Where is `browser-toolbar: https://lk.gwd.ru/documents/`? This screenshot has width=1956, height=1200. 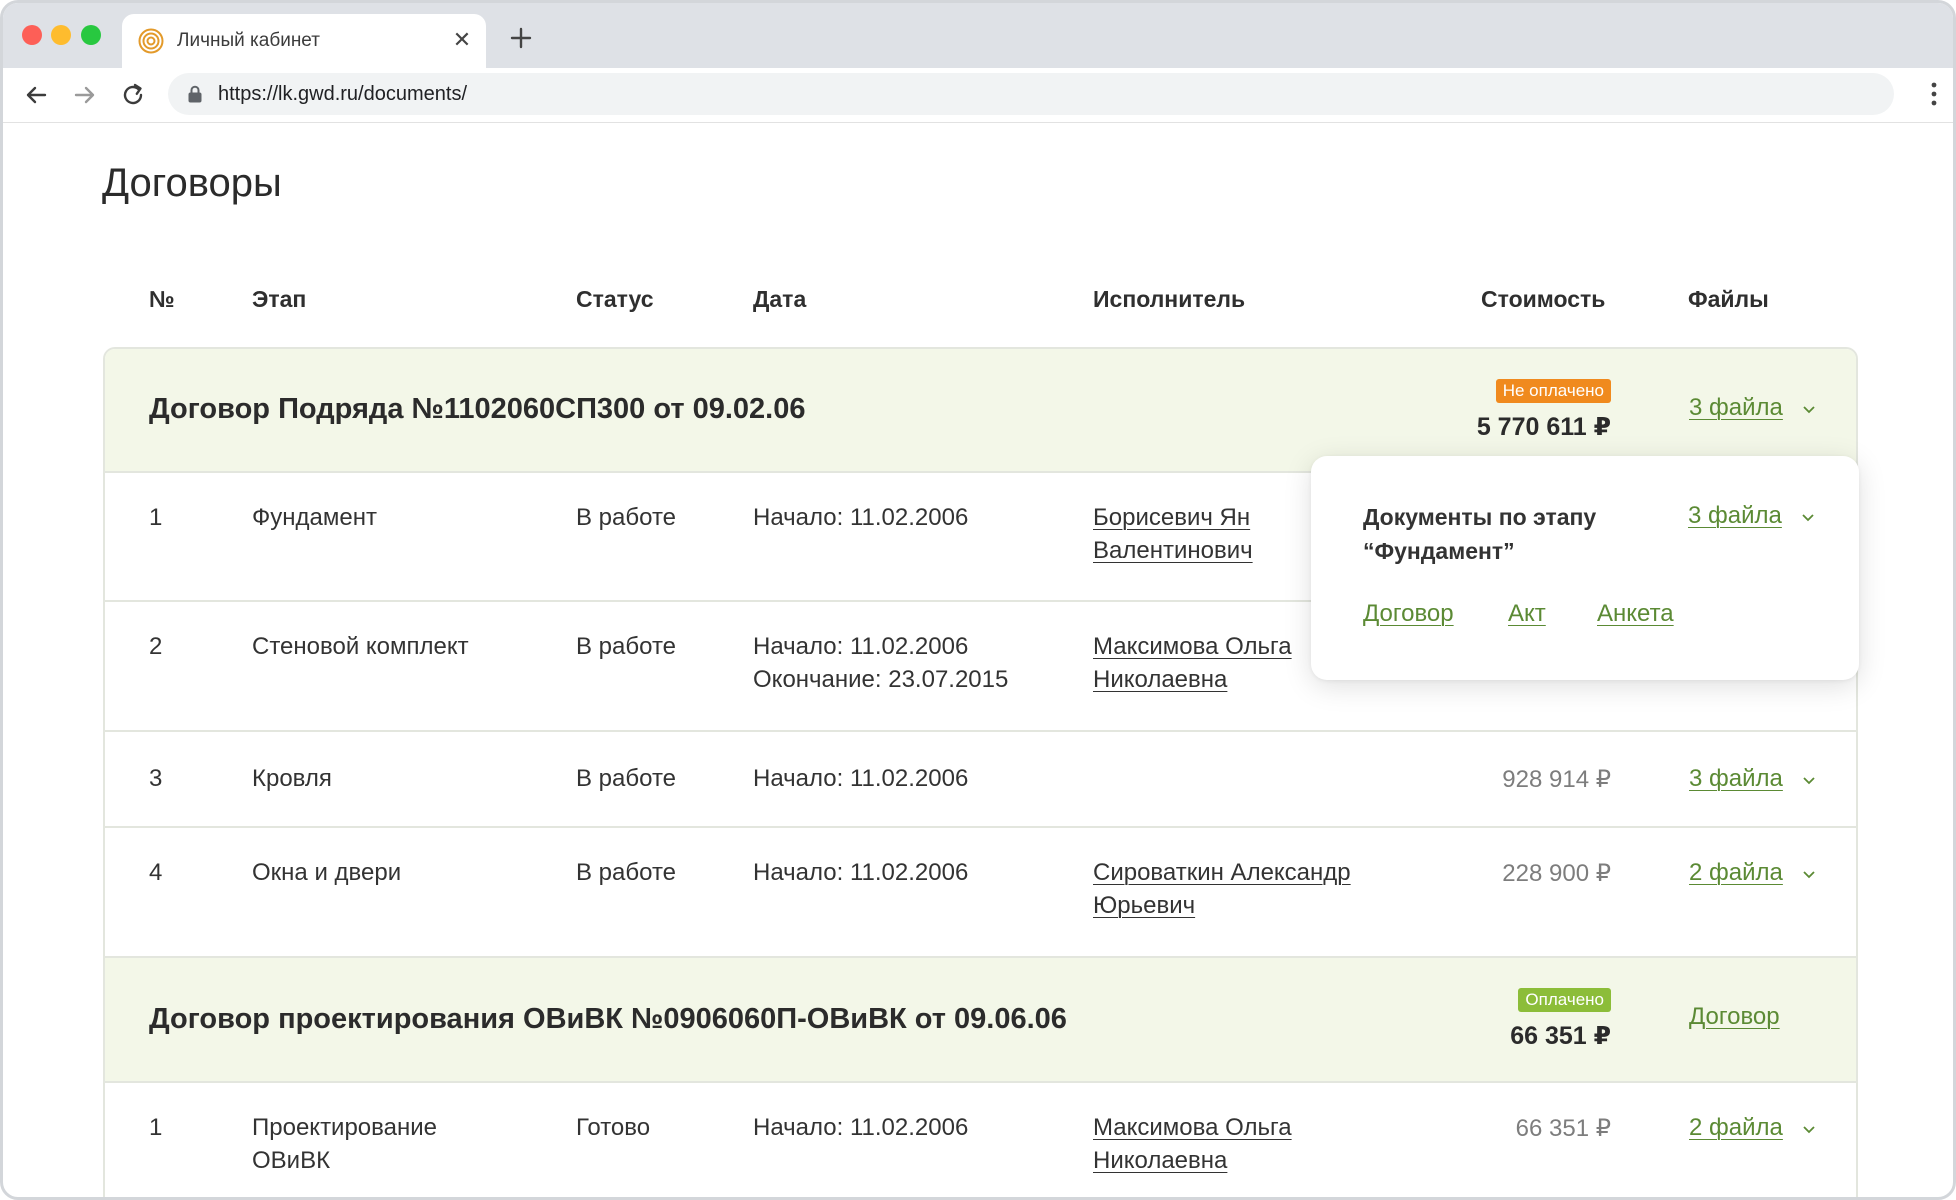
browser-toolbar: https://lk.gwd.ru/documents/ is located at coordinates (978, 95).